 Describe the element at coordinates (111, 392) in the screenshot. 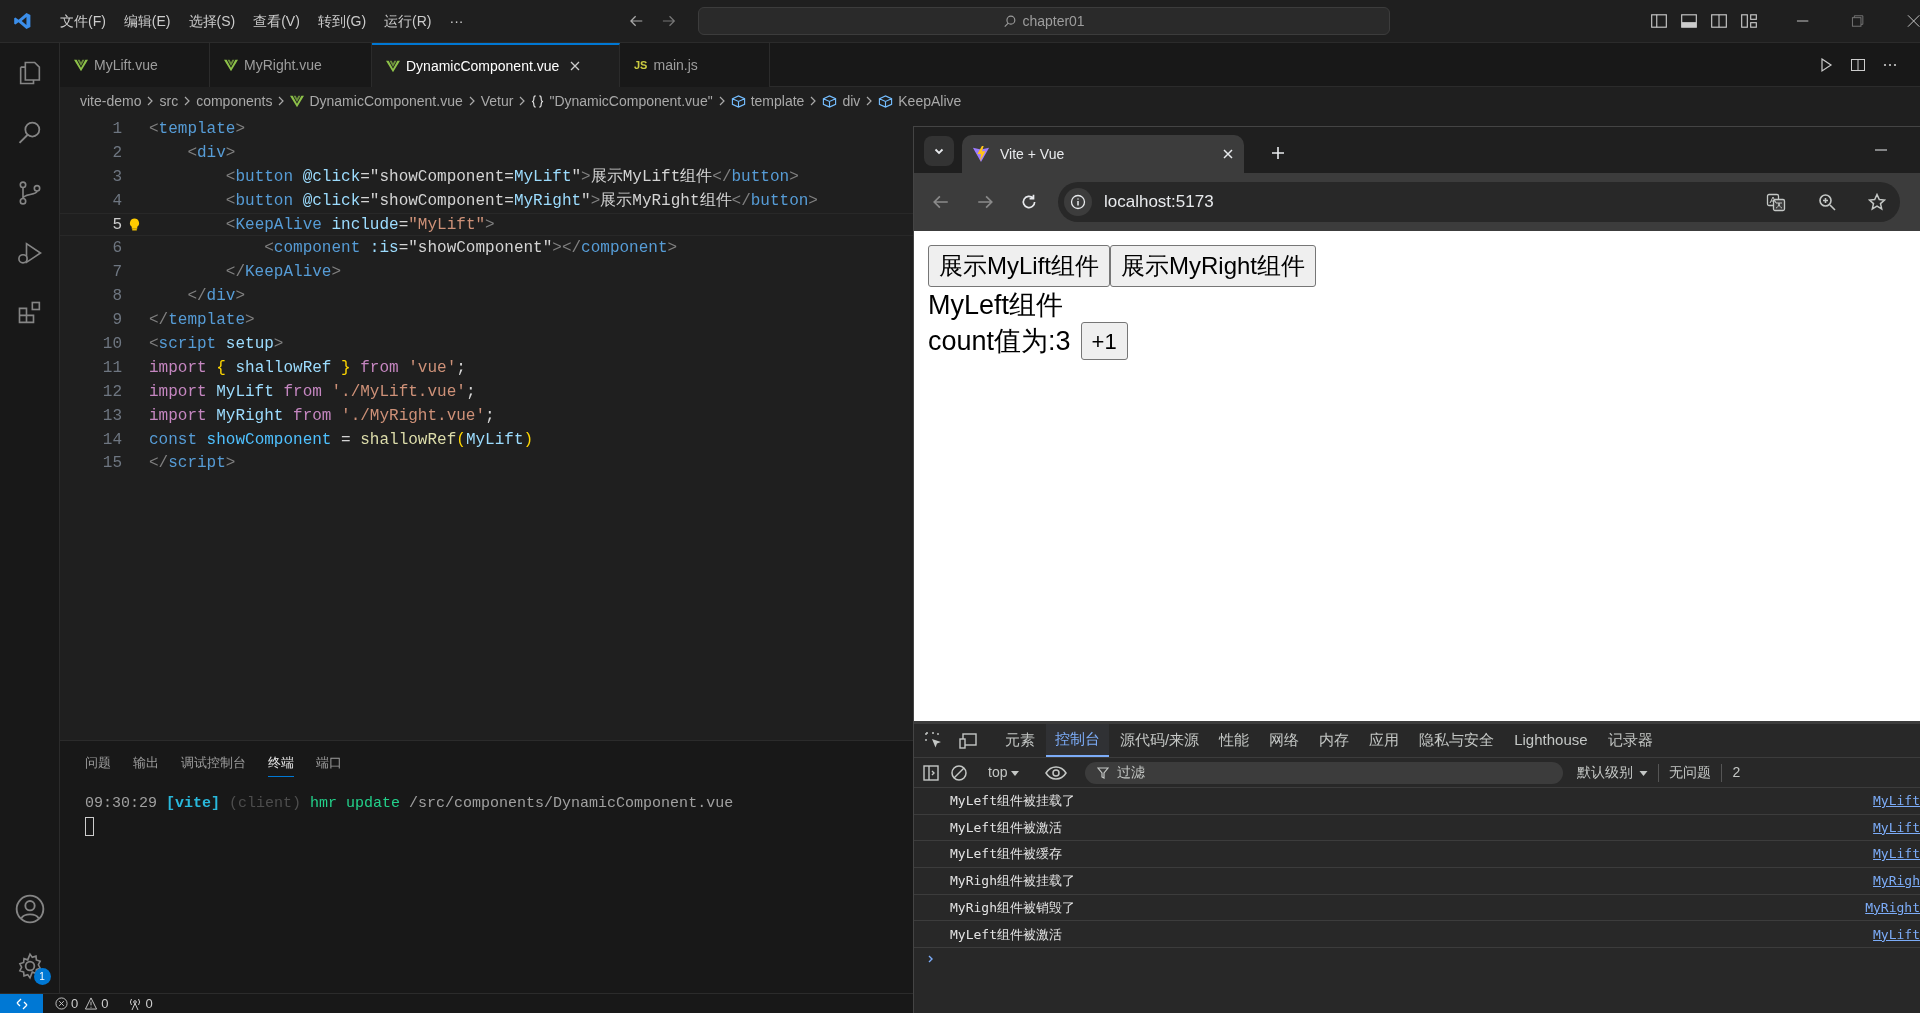

I see `line-number: 12` at that location.